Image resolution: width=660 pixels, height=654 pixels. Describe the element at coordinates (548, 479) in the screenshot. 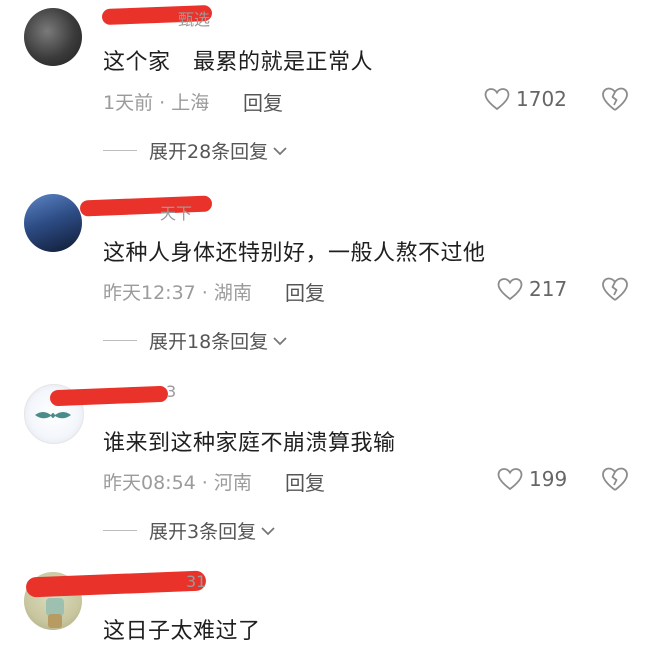

I see `like-count: 199` at that location.